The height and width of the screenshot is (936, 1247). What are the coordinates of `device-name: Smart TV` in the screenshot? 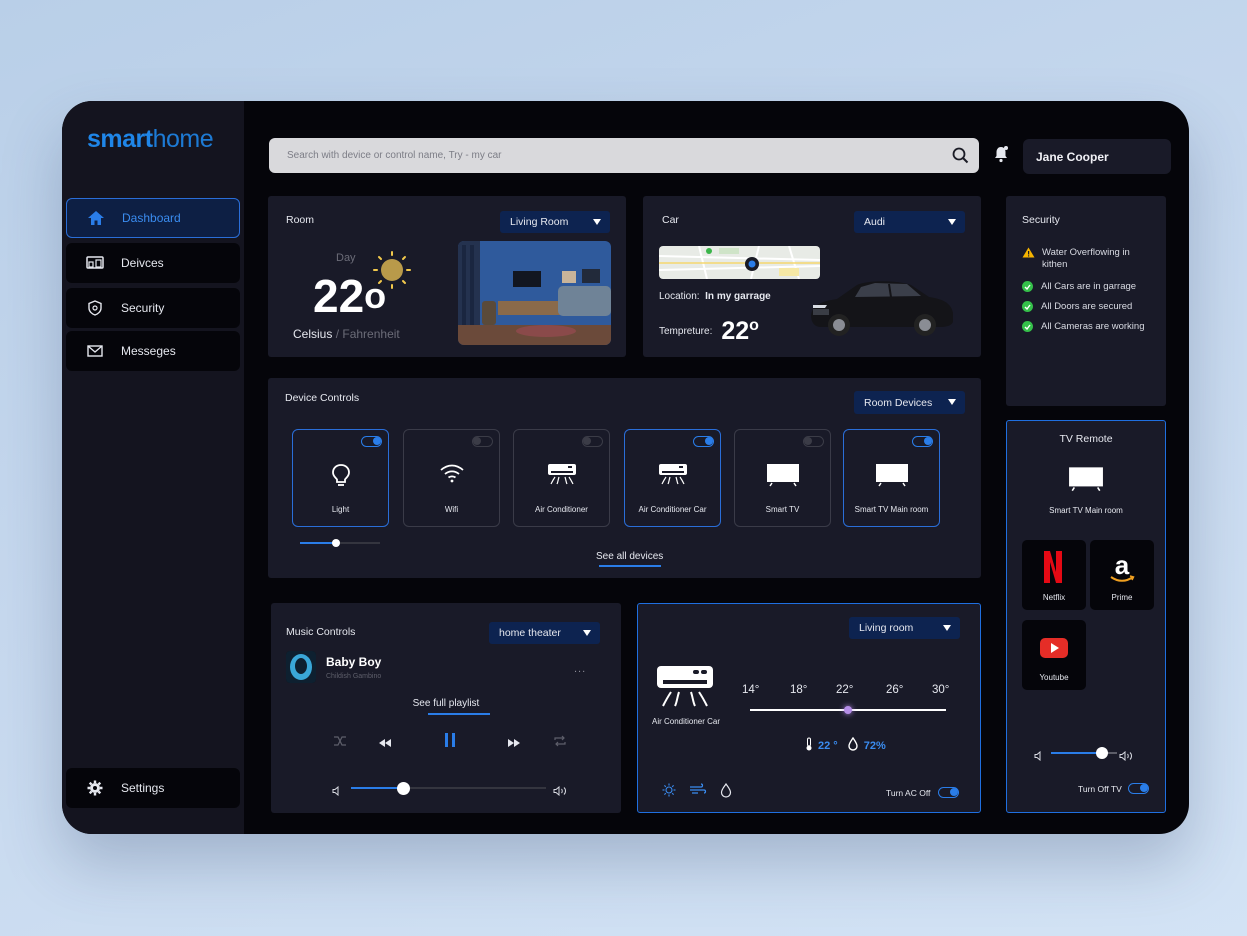 It's located at (782, 509).